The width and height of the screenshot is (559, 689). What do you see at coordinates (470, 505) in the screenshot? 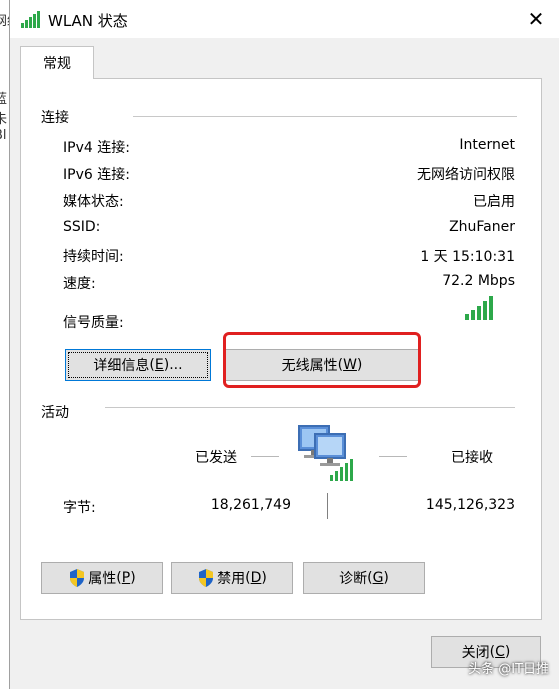
I see `bytes-received-value: 145,126,323` at bounding box center [470, 505].